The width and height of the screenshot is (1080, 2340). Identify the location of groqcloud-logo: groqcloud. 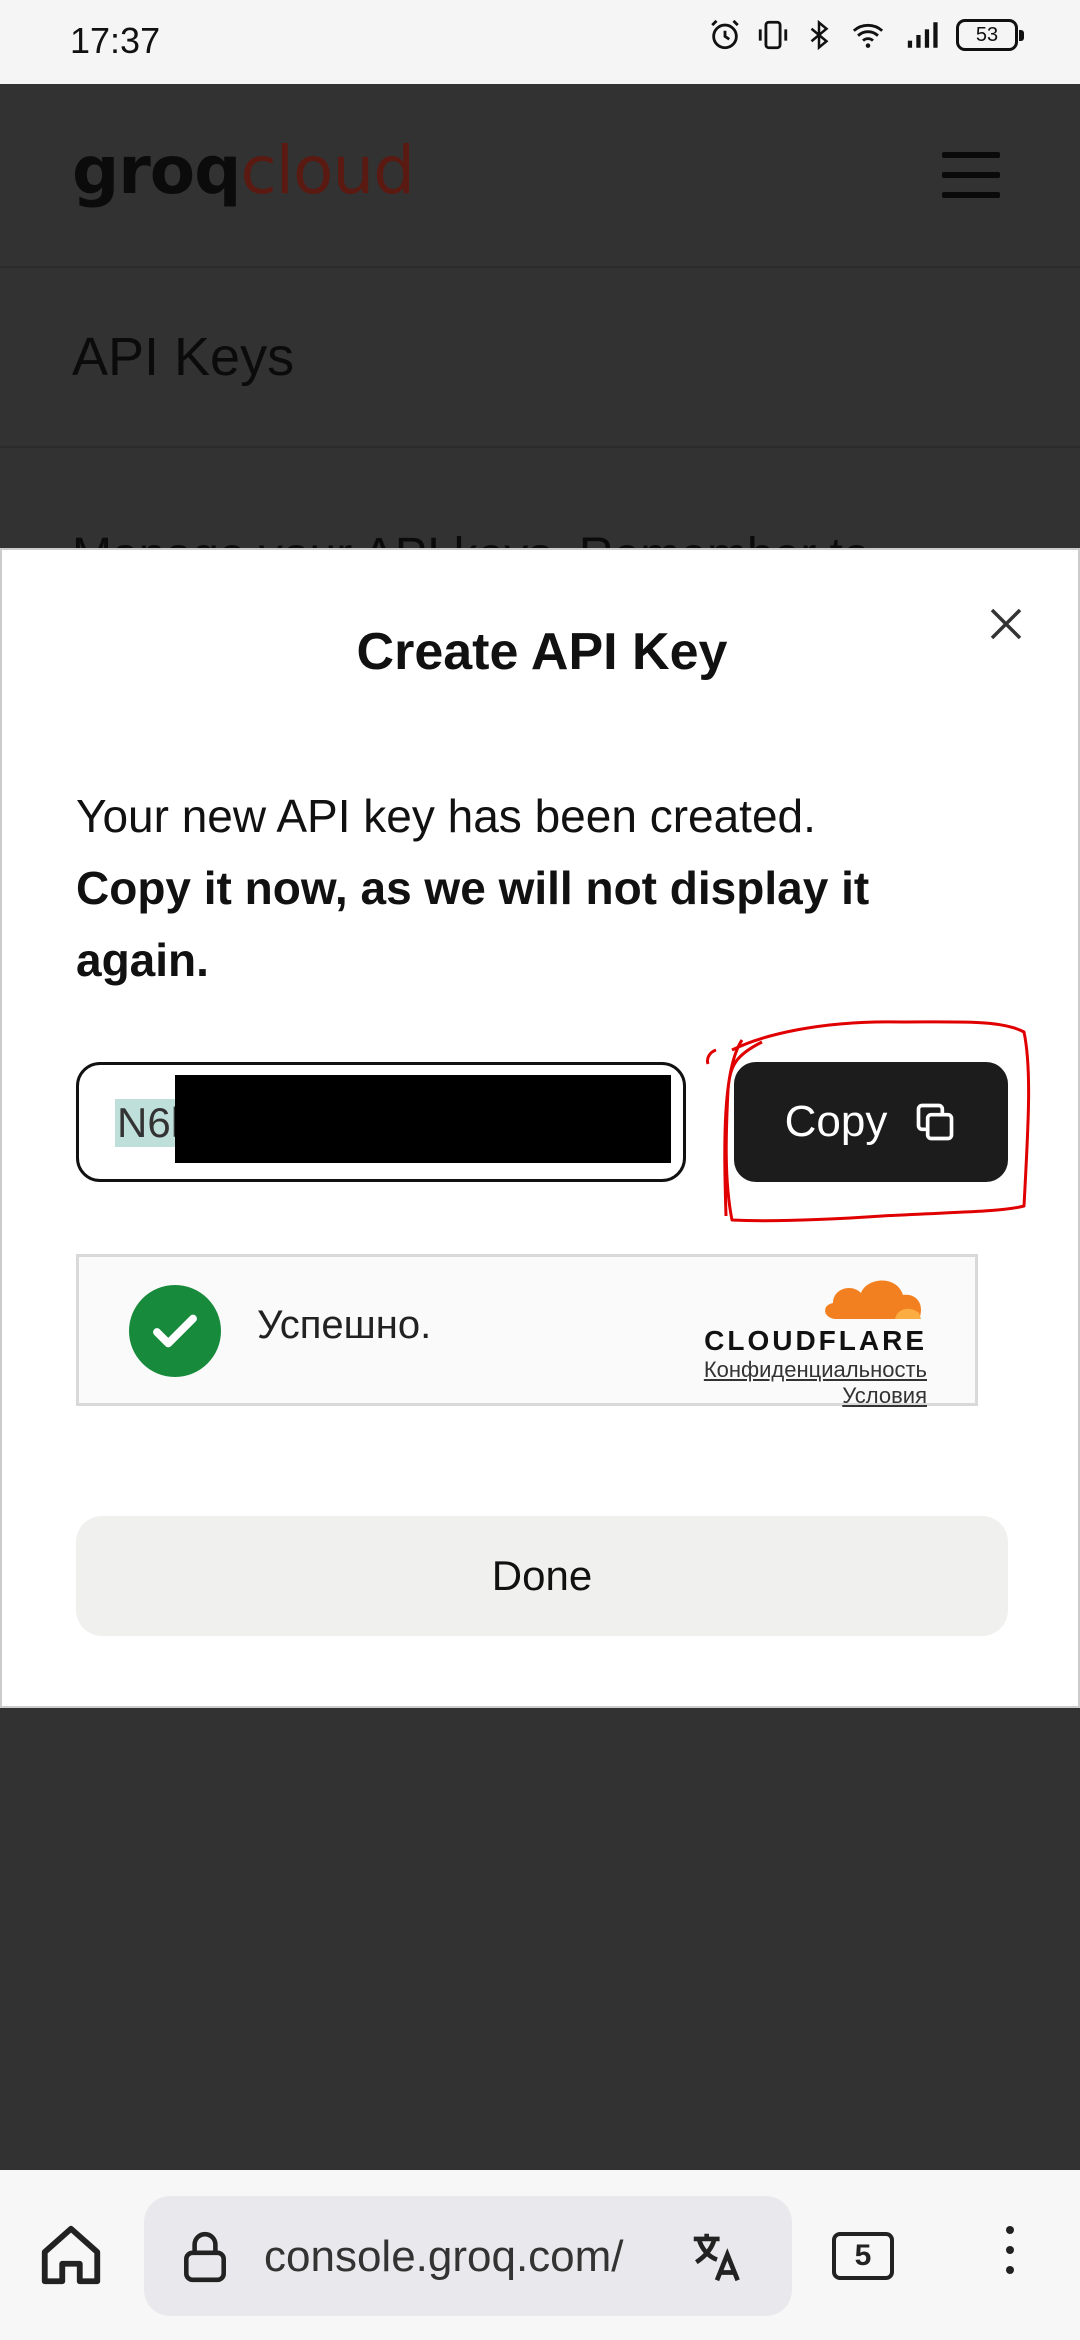
(243, 170).